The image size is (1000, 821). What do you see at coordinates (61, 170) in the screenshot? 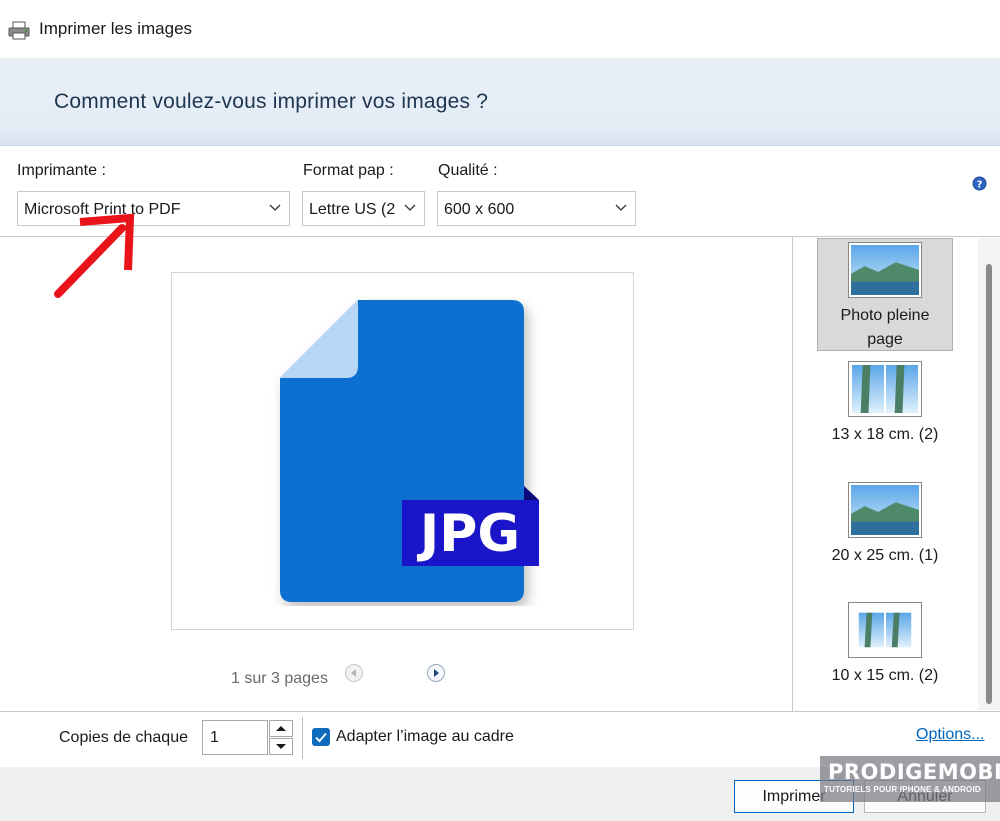
I see `printer-label: Imprimante :` at bounding box center [61, 170].